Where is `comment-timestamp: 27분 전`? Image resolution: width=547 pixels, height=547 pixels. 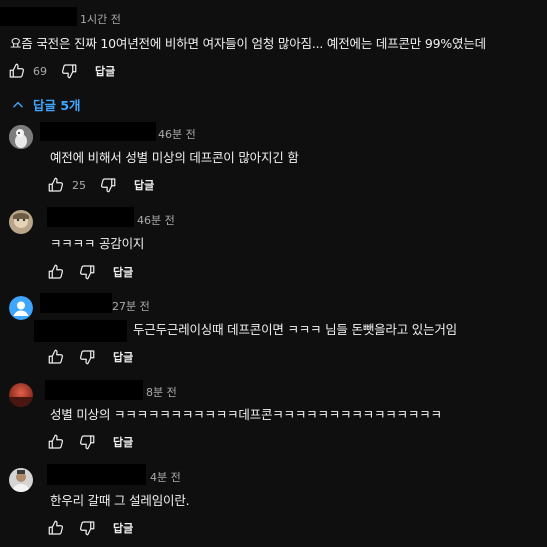
comment-timestamp: 27분 전 is located at coordinates (131, 306).